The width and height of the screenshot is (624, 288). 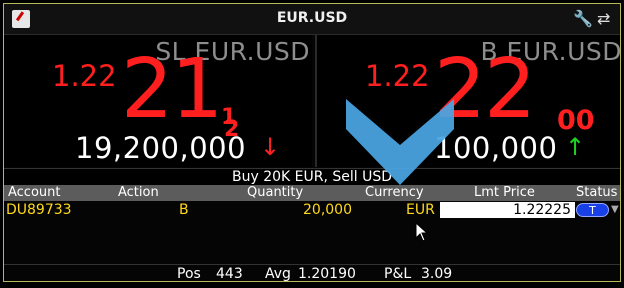 What do you see at coordinates (398, 274) in the screenshot?
I see `footer-pnl-label: P&L` at bounding box center [398, 274].